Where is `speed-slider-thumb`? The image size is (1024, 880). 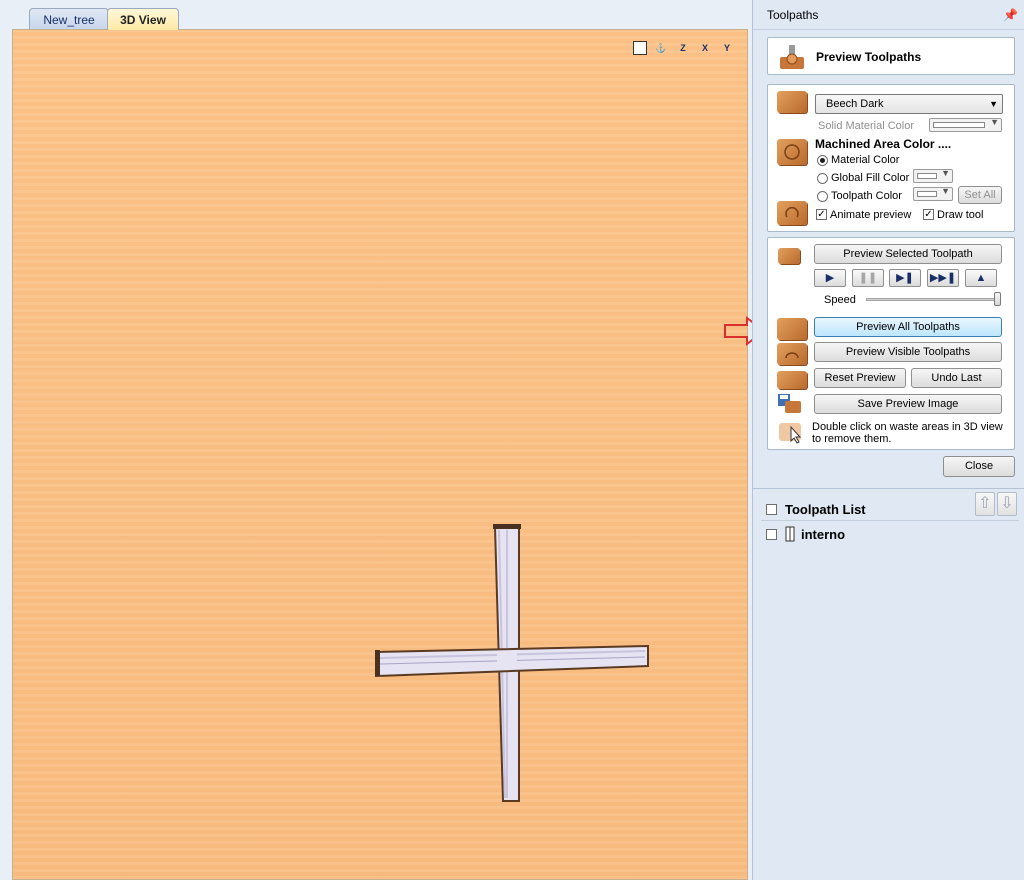
speed-slider-thumb is located at coordinates (997, 299).